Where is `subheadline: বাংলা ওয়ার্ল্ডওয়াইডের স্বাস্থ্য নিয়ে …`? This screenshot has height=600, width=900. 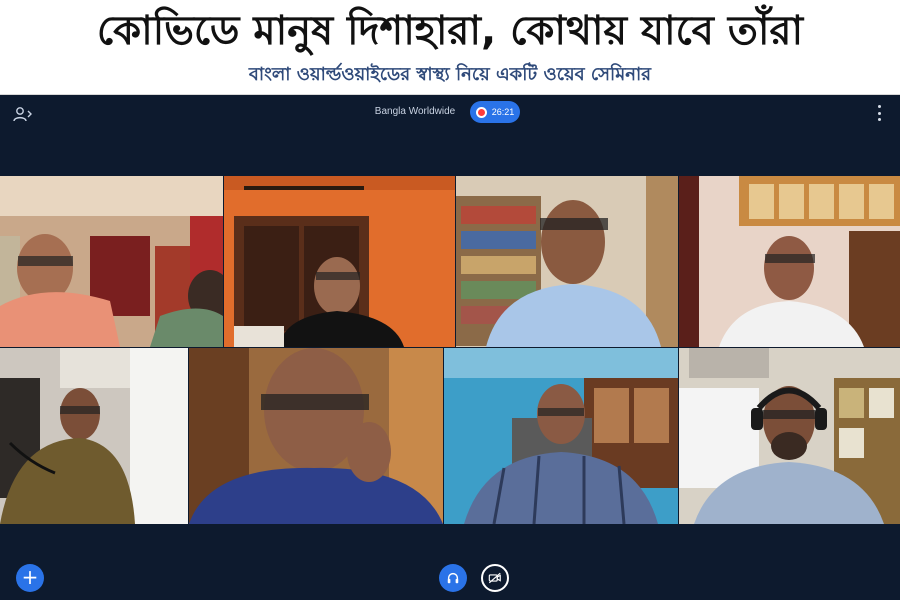 subheadline: বাংলা ওয়ার্ল্ডওয়াইডের স্বাস্থ্য নিয়ে … is located at coordinates (450, 74).